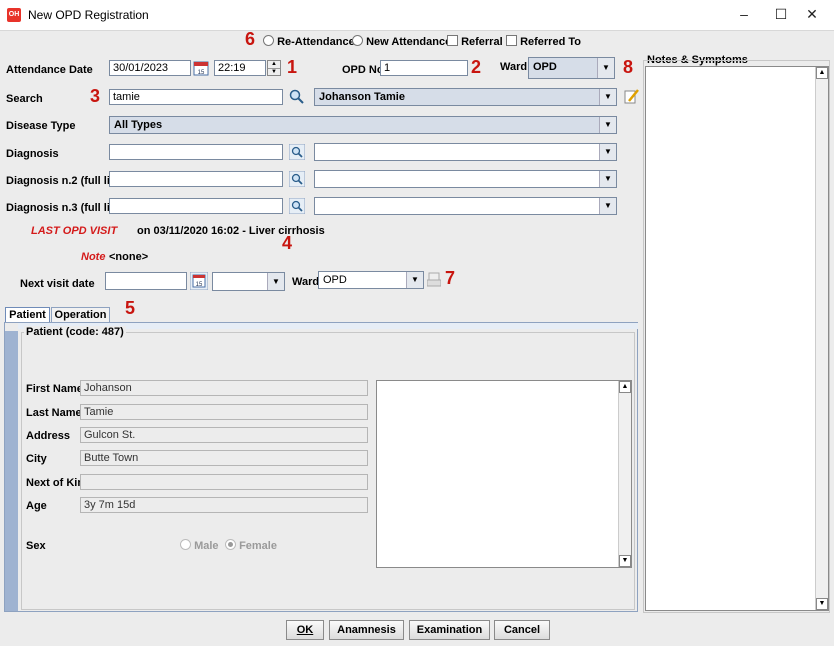  I want to click on time-spinner: ▲ ▼, so click(274, 68).